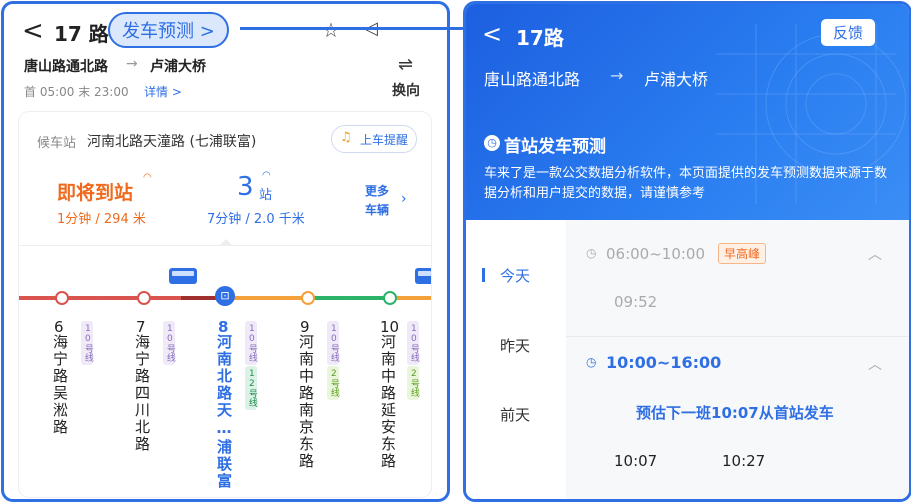 Image resolution: width=911 pixels, height=502 pixels. Describe the element at coordinates (515, 414) in the screenshot. I see `tab-day-before: 前天` at that location.